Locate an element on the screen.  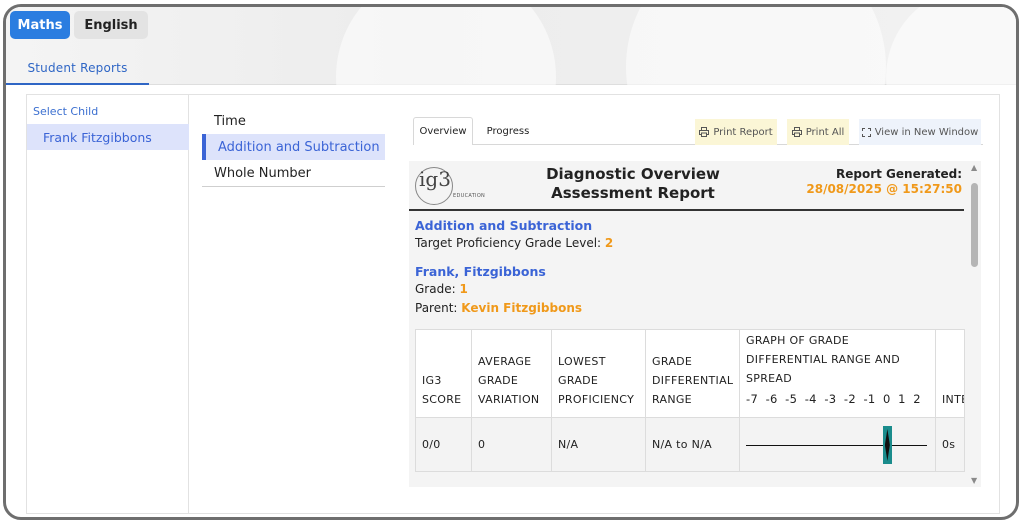
graph-tick: -6 is located at coordinates (771, 399).